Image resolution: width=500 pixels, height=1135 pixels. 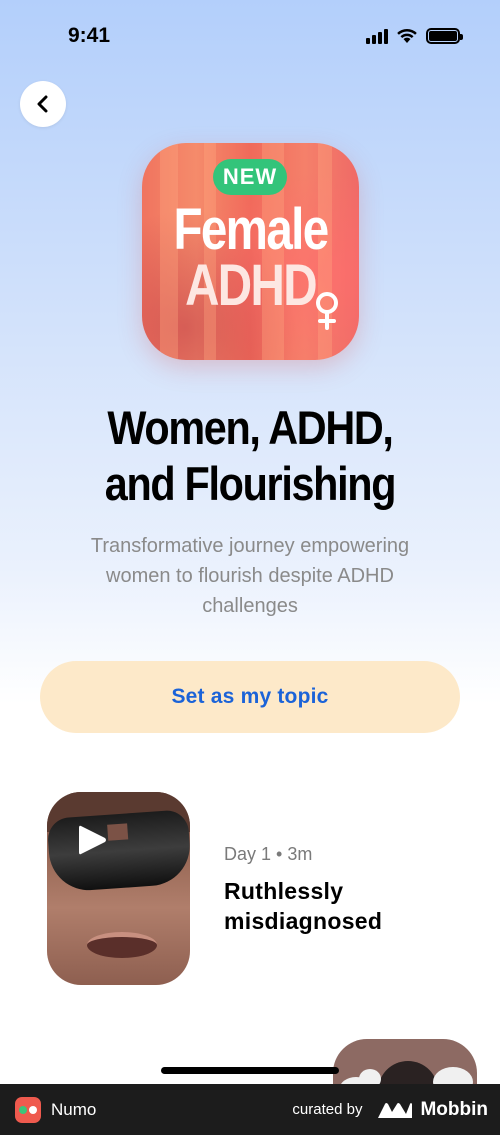 I want to click on signal-icon, so click(x=377, y=36).